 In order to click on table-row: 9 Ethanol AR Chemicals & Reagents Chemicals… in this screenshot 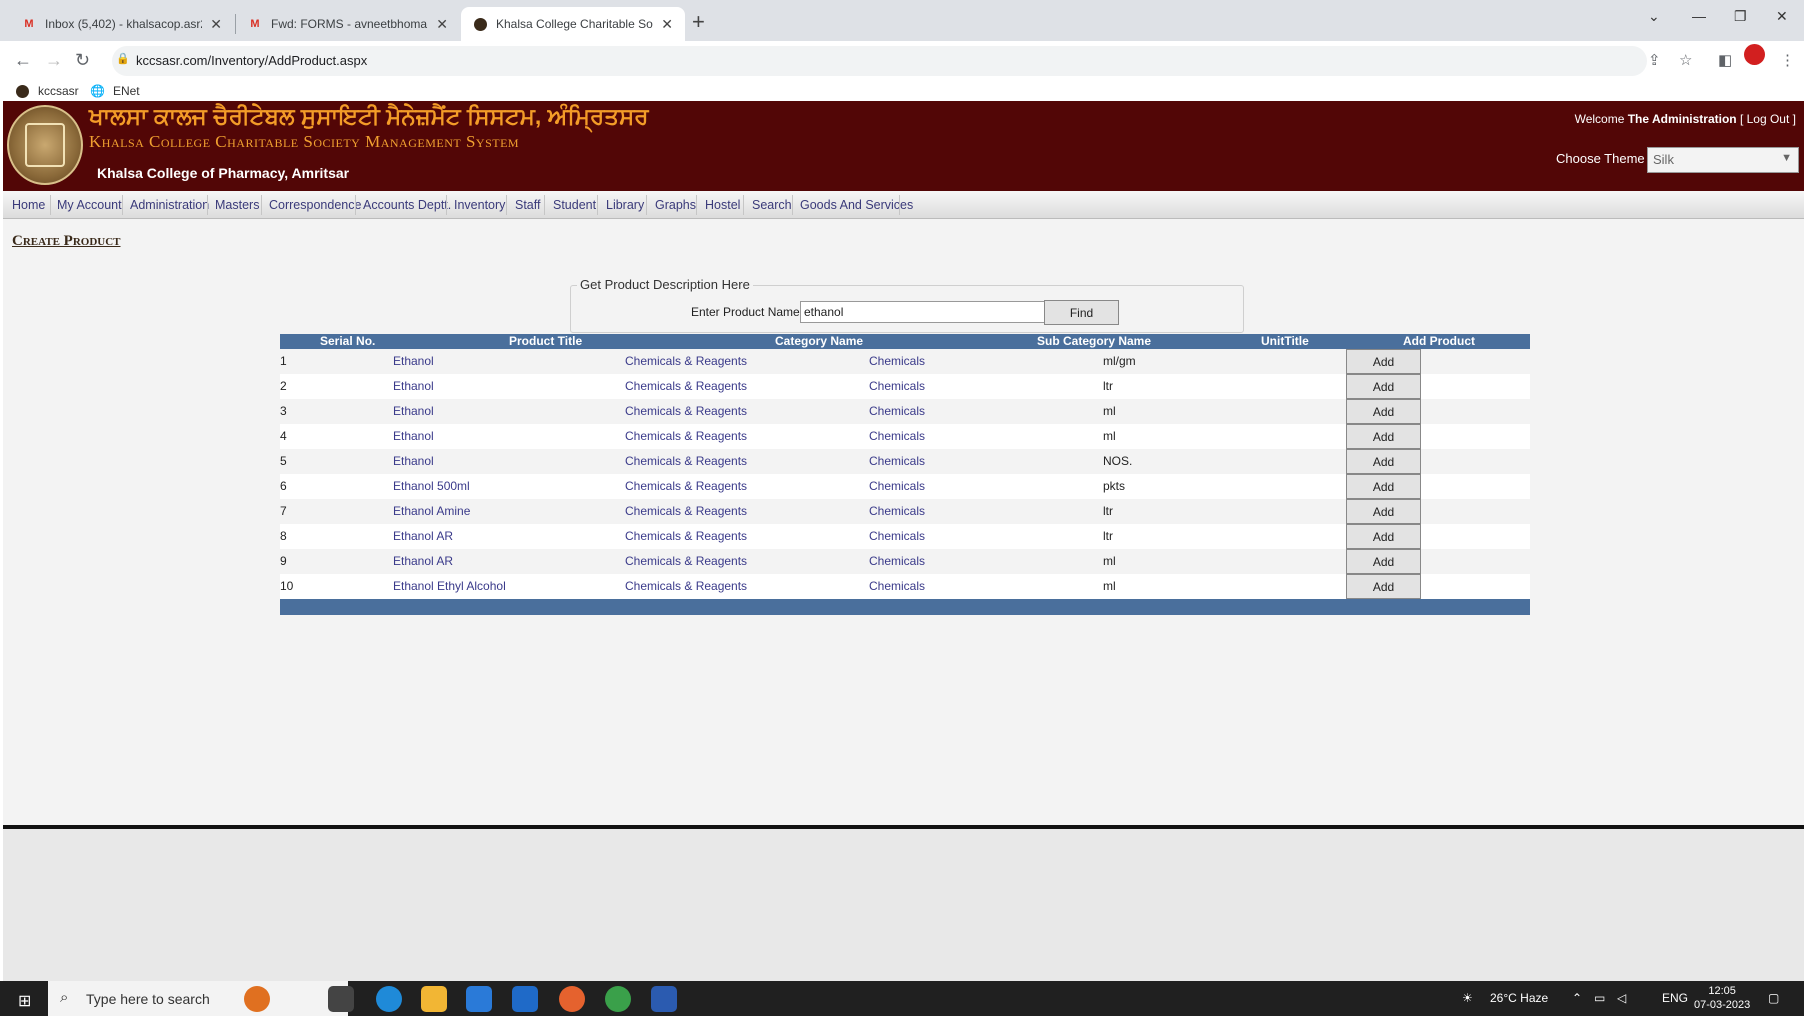, I will do `click(905, 561)`.